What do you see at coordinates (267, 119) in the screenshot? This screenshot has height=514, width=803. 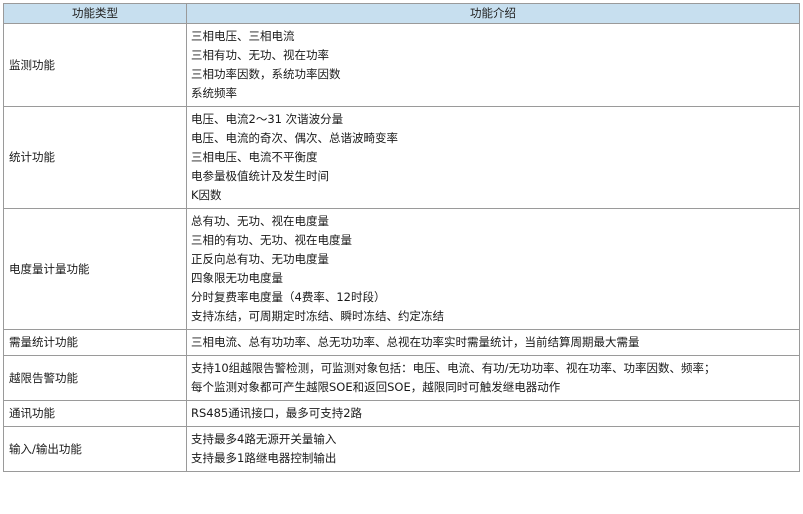 I see `description-line: 电压、电流2～31 次谐波分量` at bounding box center [267, 119].